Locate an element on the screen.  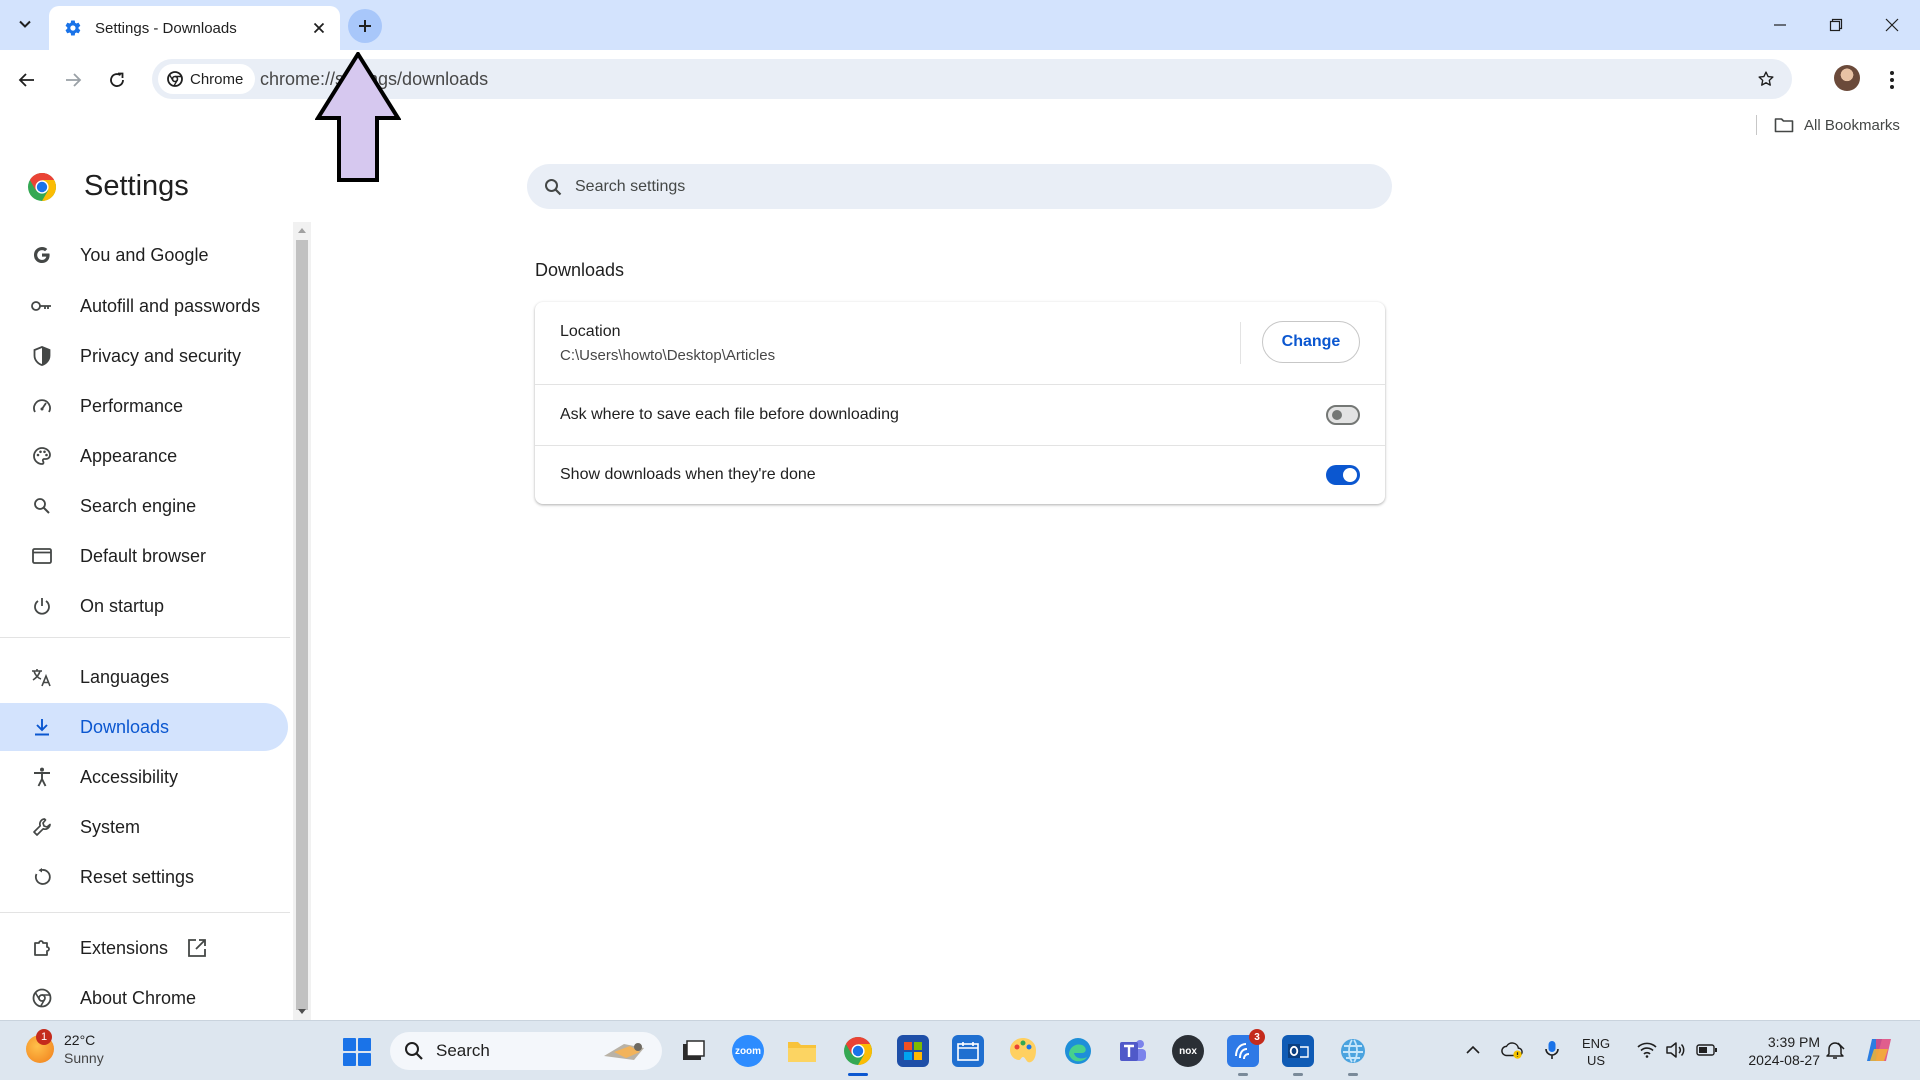
sidebar-item-label: Reset settings is located at coordinates (137, 876).